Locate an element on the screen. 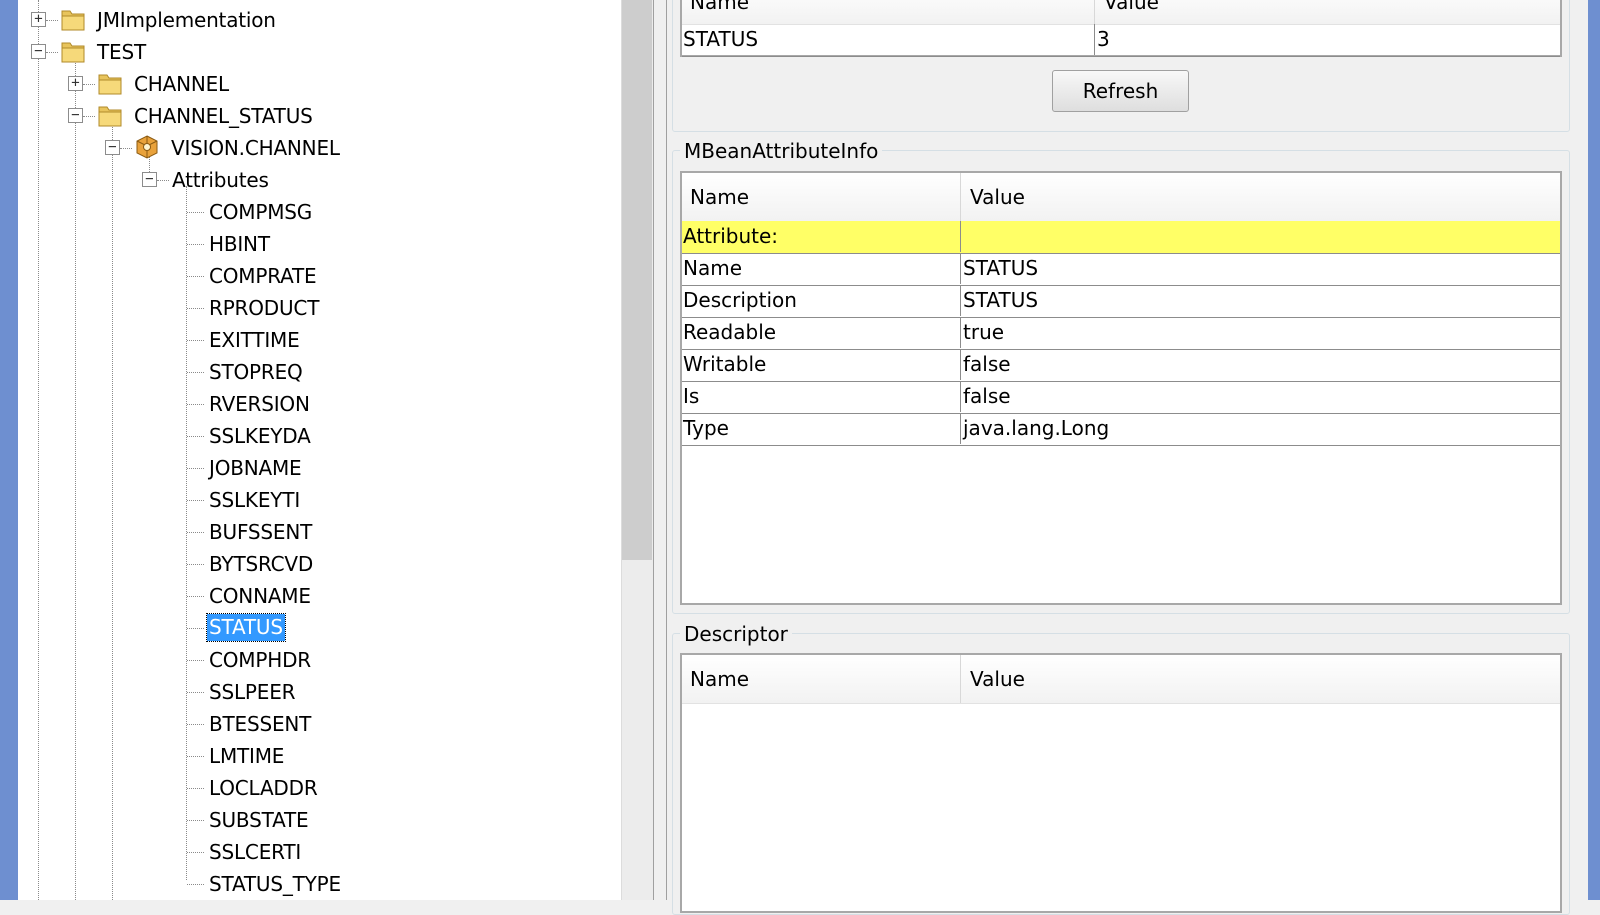 This screenshot has height=915, width=1600. tree-attribute-item: EXITTIME is located at coordinates (254, 340).